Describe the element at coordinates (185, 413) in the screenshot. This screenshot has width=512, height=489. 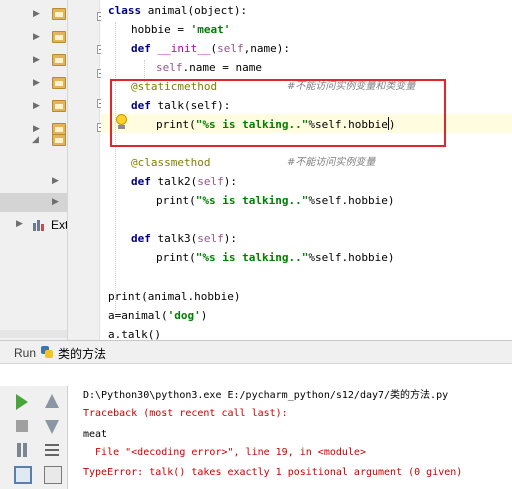
I see `console-line: Traceback (most recent call last):` at that location.